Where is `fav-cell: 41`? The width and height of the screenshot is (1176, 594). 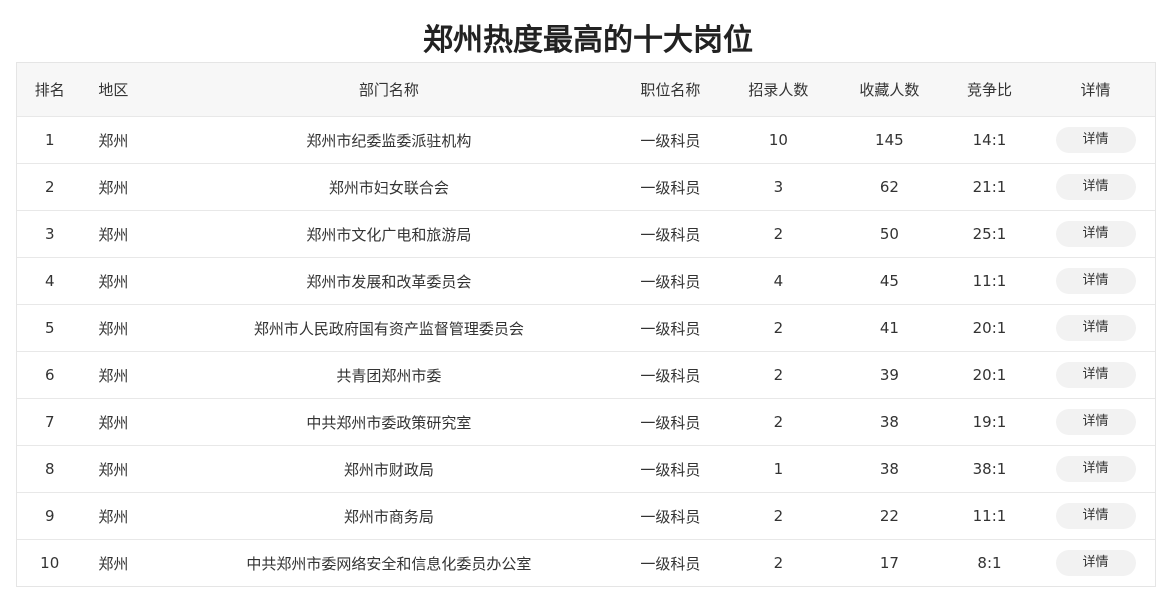 fav-cell: 41 is located at coordinates (889, 328).